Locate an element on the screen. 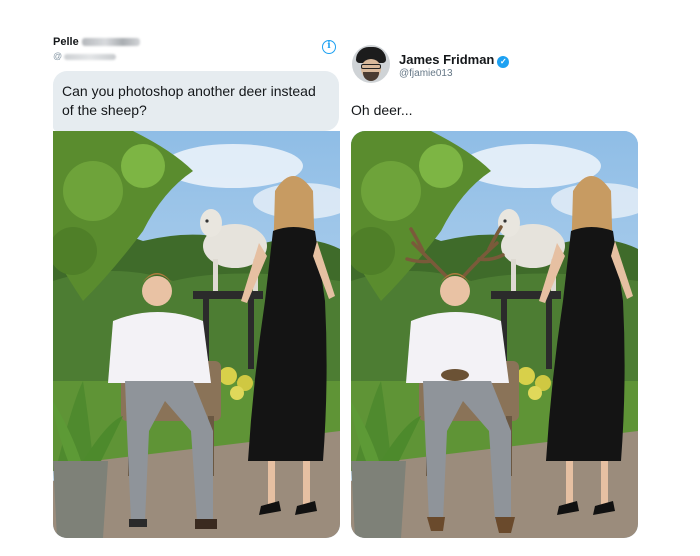 The width and height of the screenshot is (700, 556). avatar is located at coordinates (371, 64).